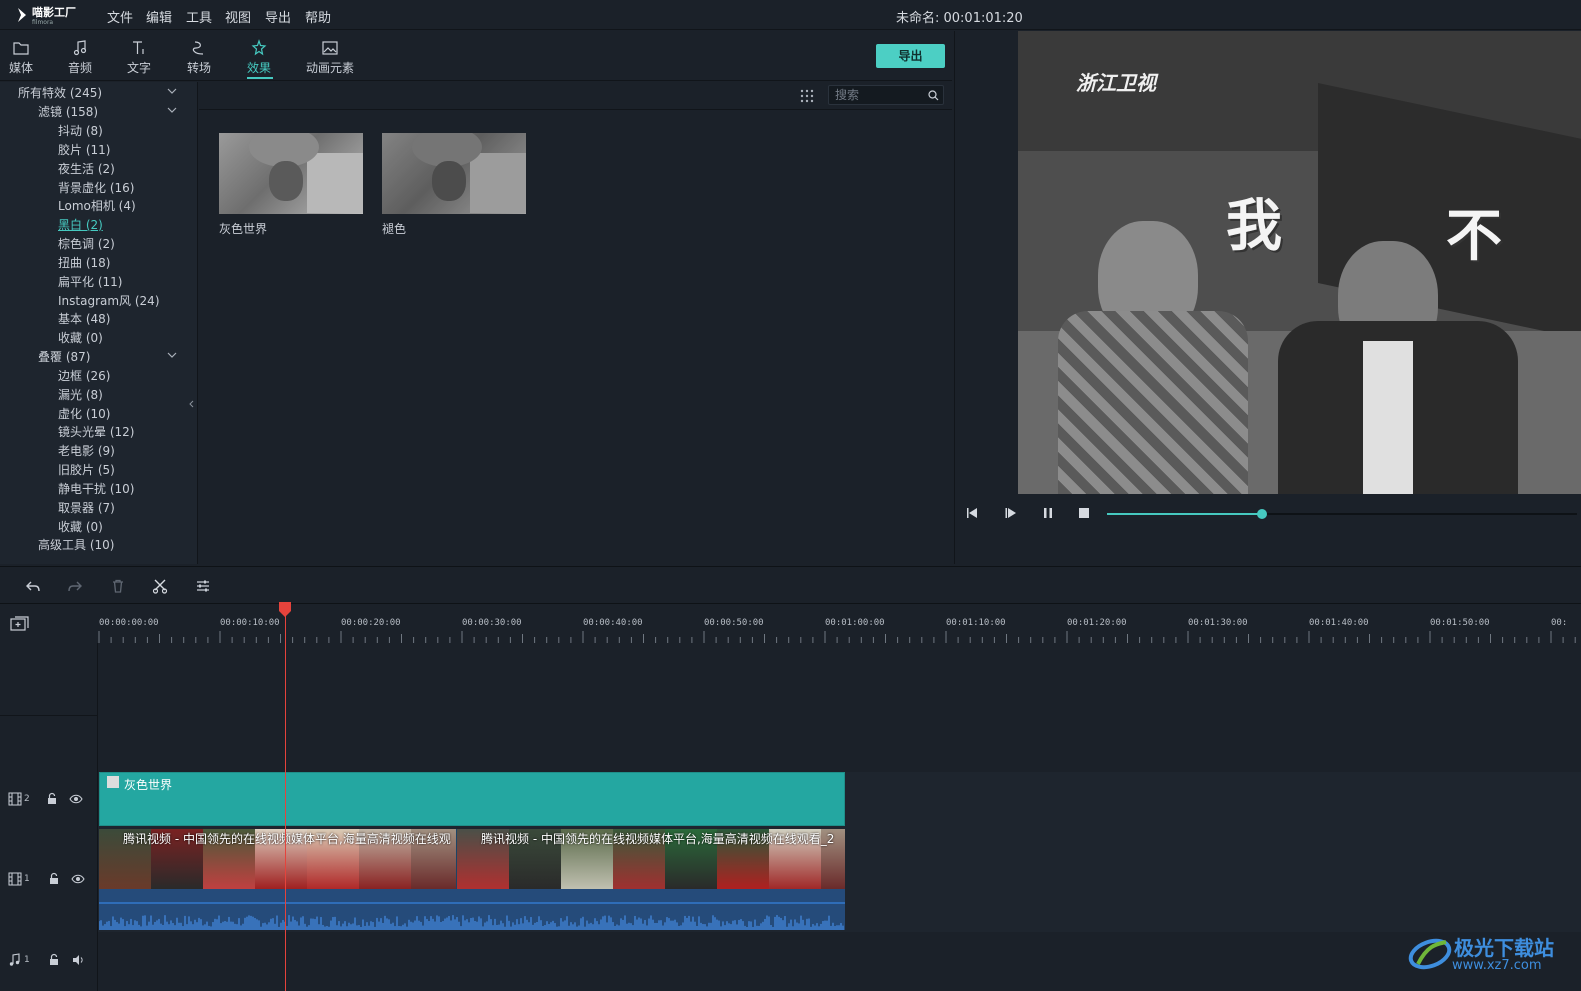 The image size is (1581, 991). Describe the element at coordinates (1185, 514) in the screenshot. I see `progress-fill` at that location.